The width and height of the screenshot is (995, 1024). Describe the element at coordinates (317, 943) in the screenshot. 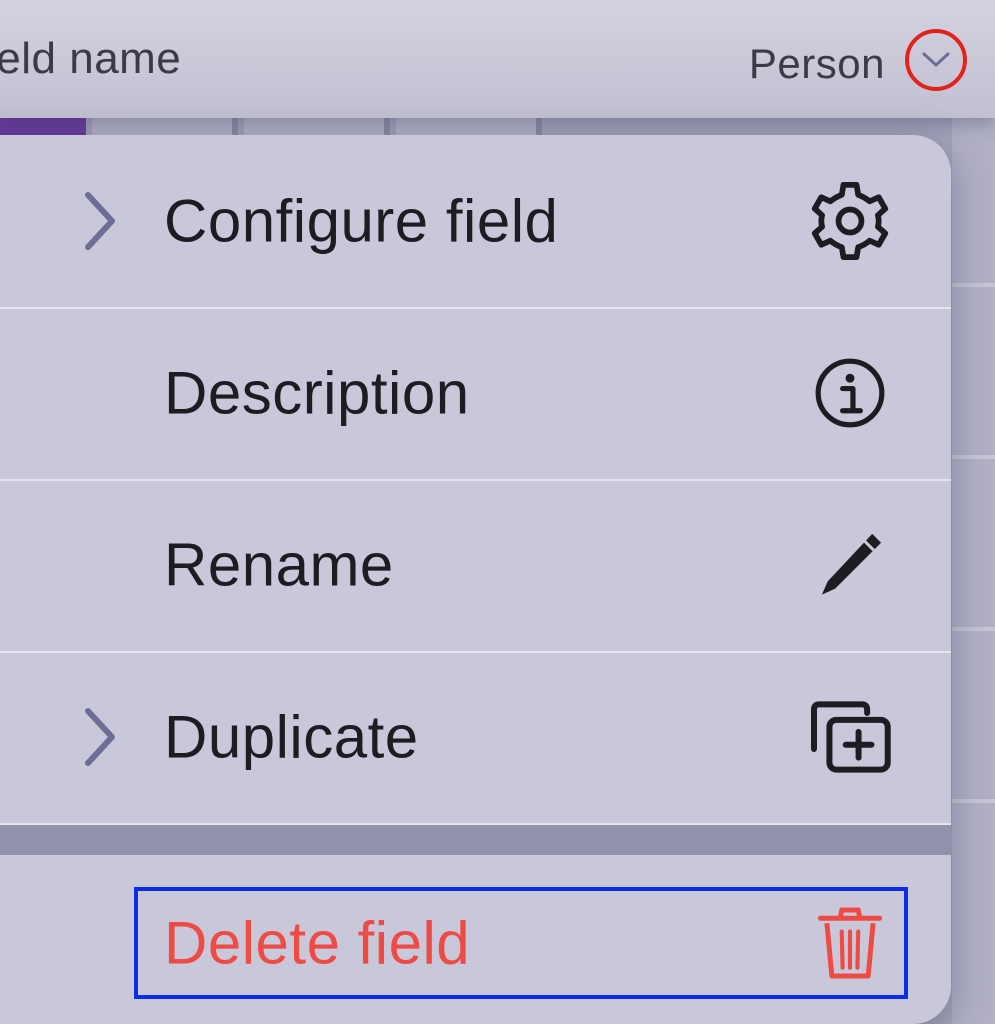

I see `menu-item-label: Delete field` at that location.